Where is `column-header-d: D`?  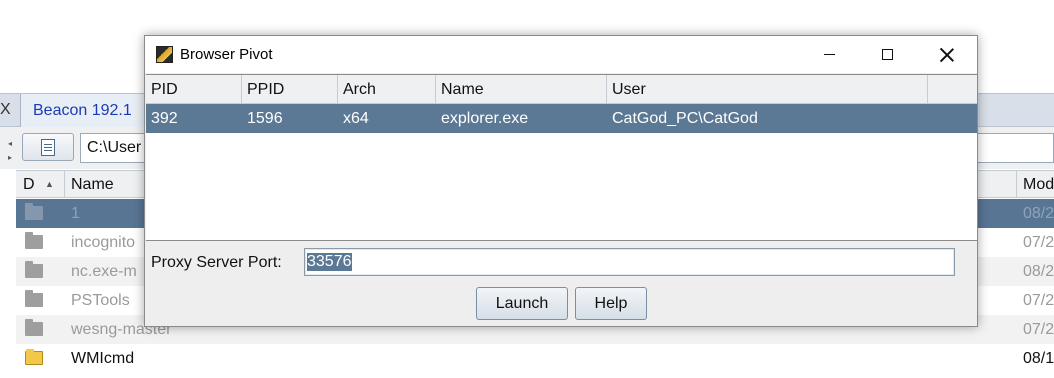 column-header-d: D is located at coordinates (29, 184).